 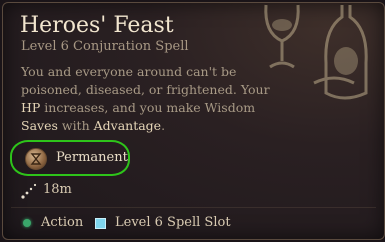 What do you see at coordinates (193, 207) in the screenshot?
I see `divider` at bounding box center [193, 207].